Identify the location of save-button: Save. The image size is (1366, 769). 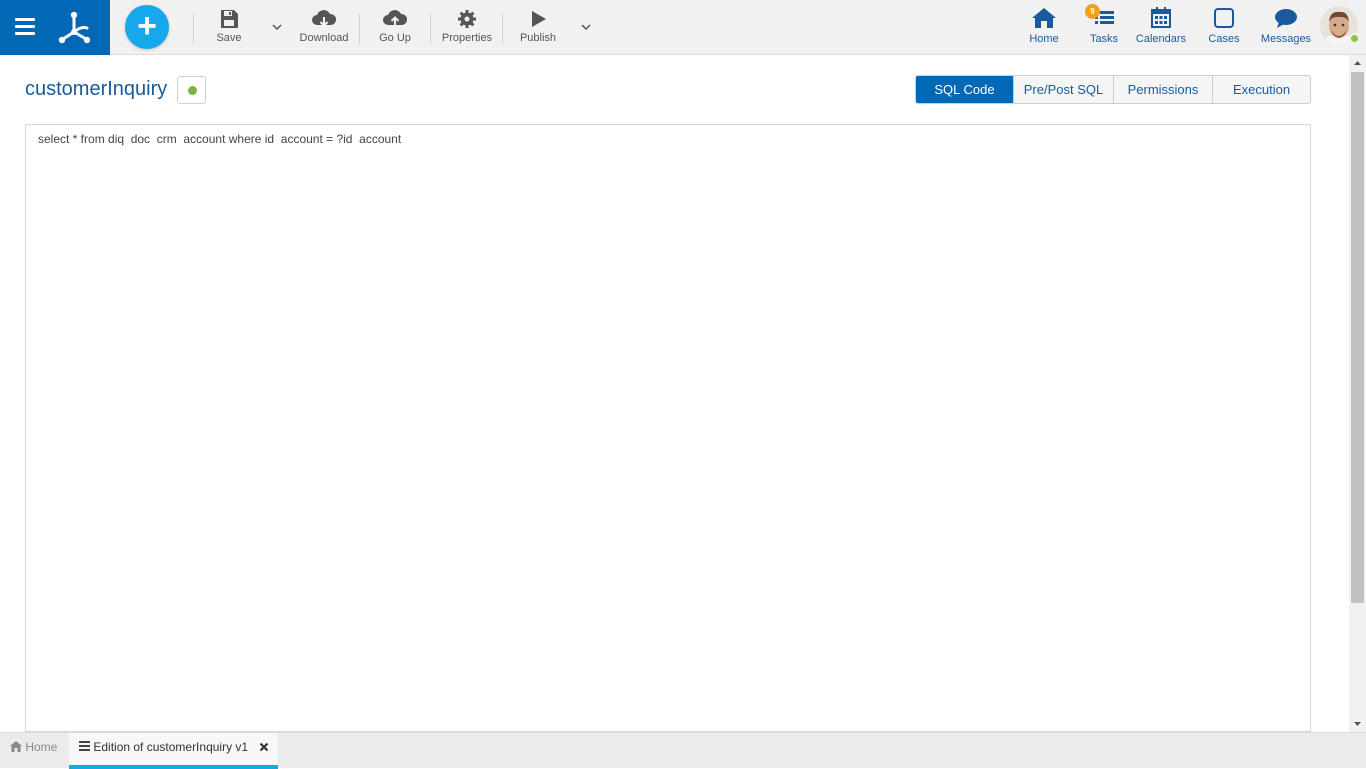
(229, 28).